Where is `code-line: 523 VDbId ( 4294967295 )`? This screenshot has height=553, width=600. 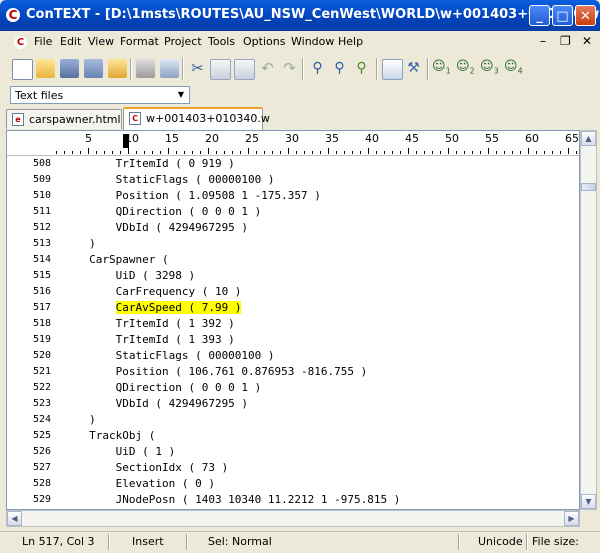
code-line: 523 VDbId ( 4294967295 ) is located at coordinates (293, 403).